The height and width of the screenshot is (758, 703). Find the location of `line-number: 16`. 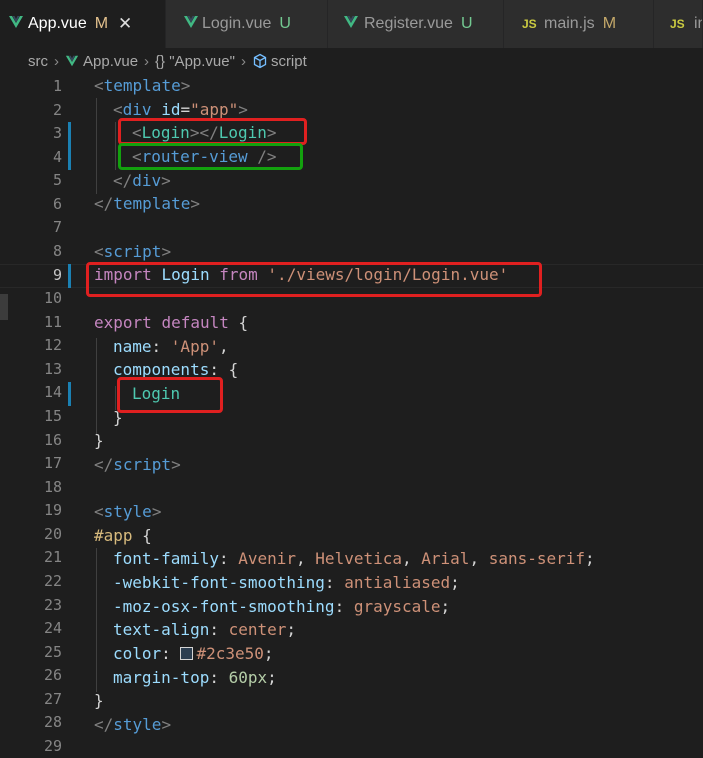

line-number: 16 is located at coordinates (52, 440).